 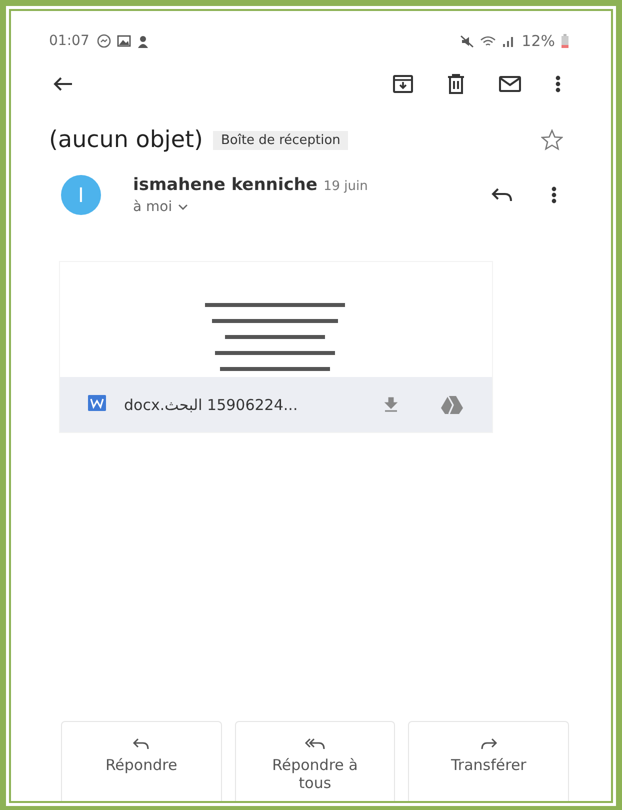 I want to click on reply-all-icon, so click(x=315, y=744).